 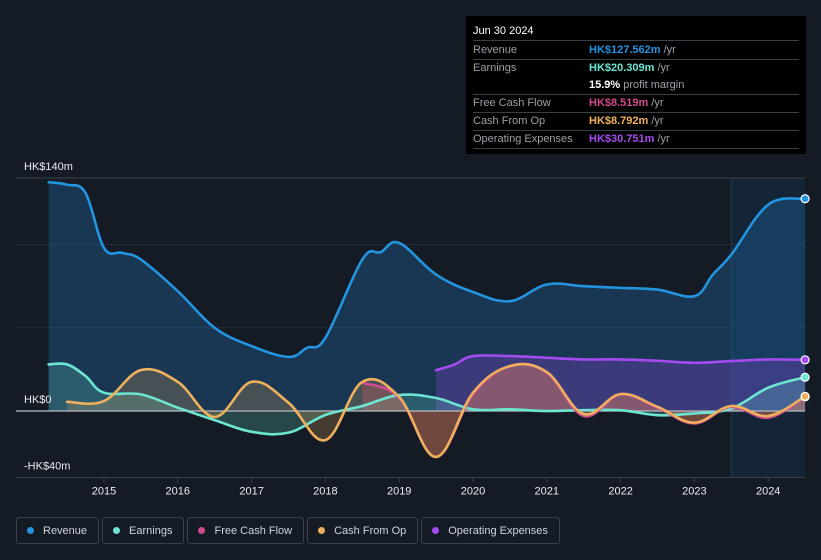 I want to click on legend-item-free-cash-flow: Free Cash Flow, so click(x=246, y=530).